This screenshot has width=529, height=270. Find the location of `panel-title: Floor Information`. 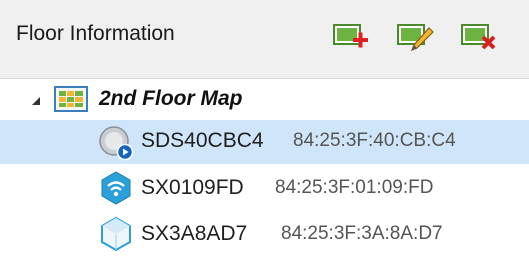

panel-title: Floor Information is located at coordinates (95, 33).